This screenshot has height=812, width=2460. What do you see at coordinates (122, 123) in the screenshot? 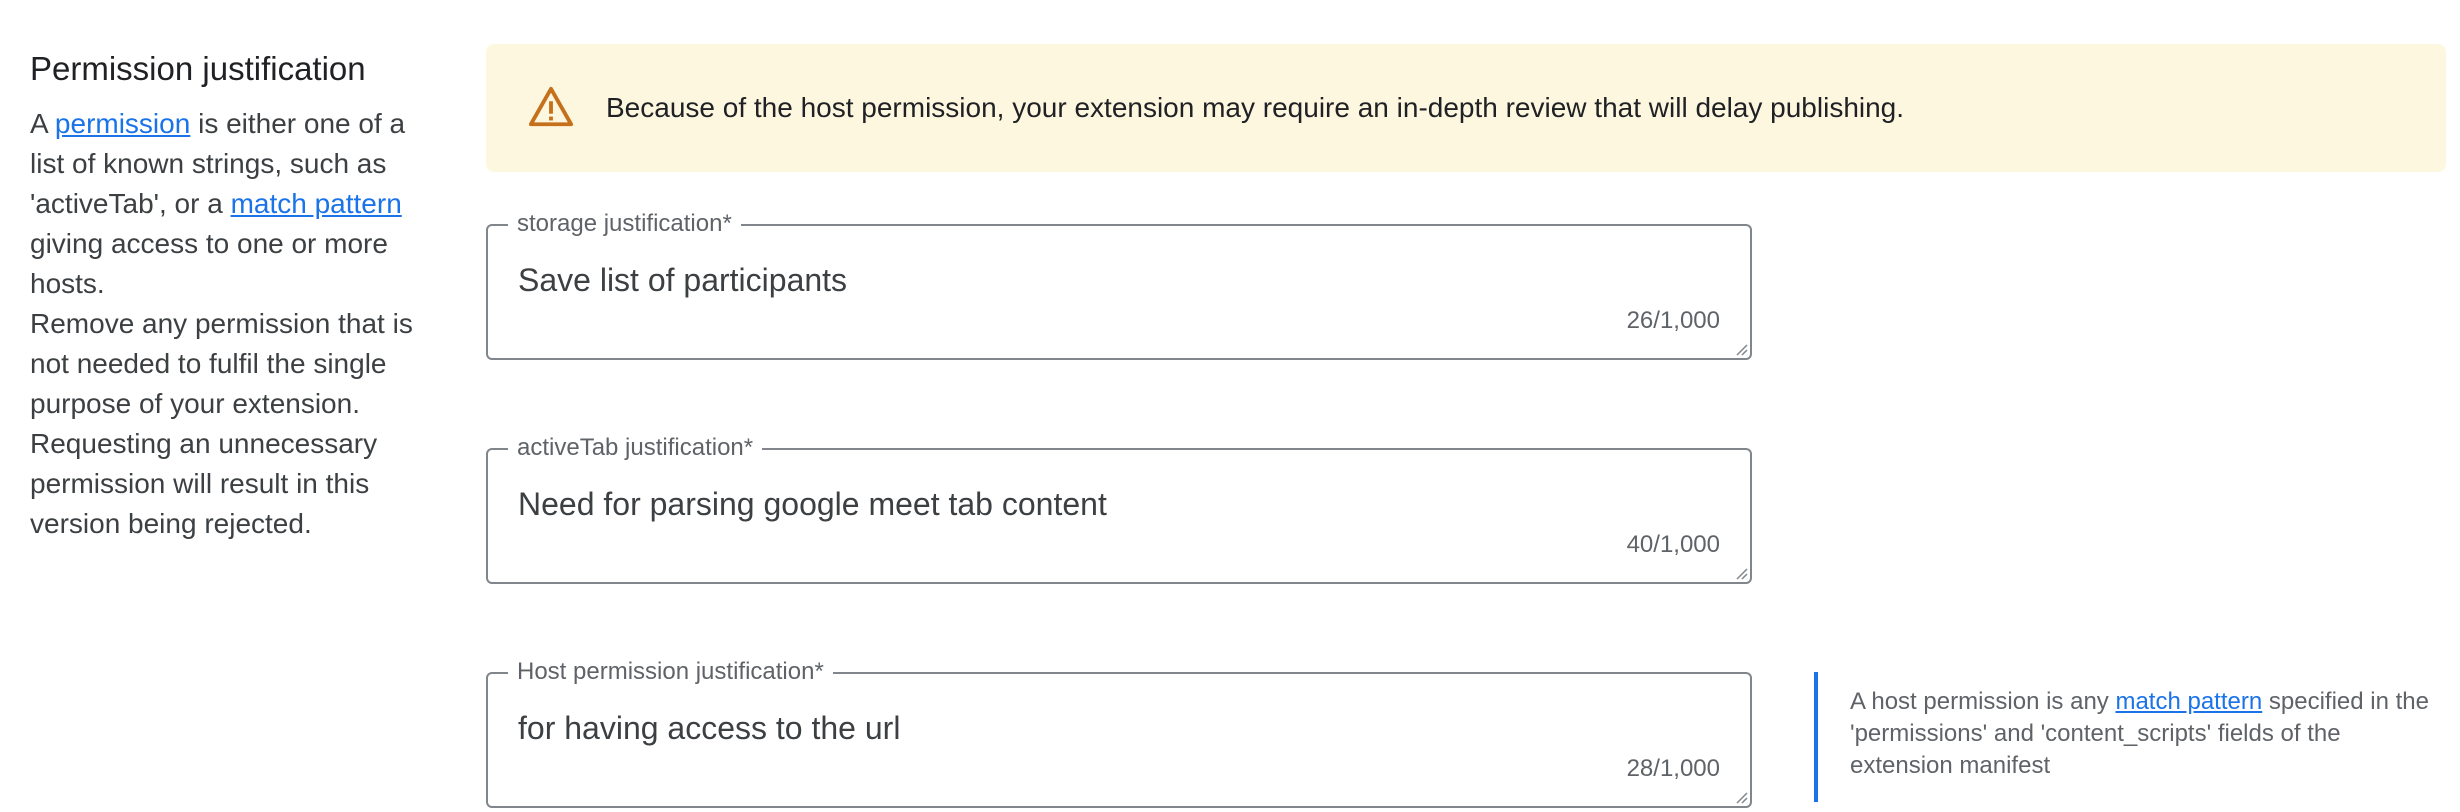
I see `permission-link: permission` at bounding box center [122, 123].